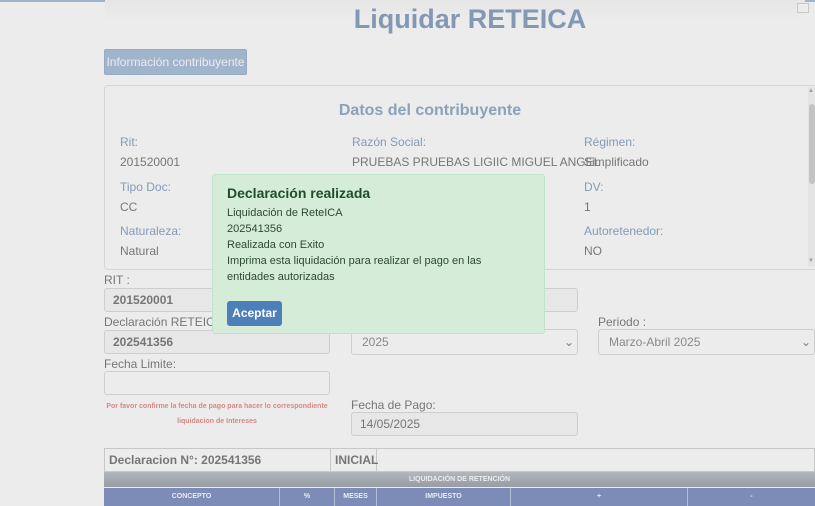 Image resolution: width=815 pixels, height=506 pixels. I want to click on dialog-line-number: 202541356, so click(255, 229).